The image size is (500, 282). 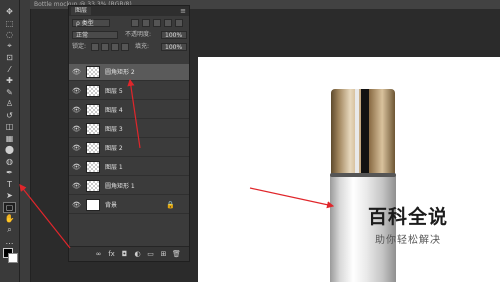 What do you see at coordinates (91, 23) in the screenshot?
I see `filter-kind-select: ρ 类型` at bounding box center [91, 23].